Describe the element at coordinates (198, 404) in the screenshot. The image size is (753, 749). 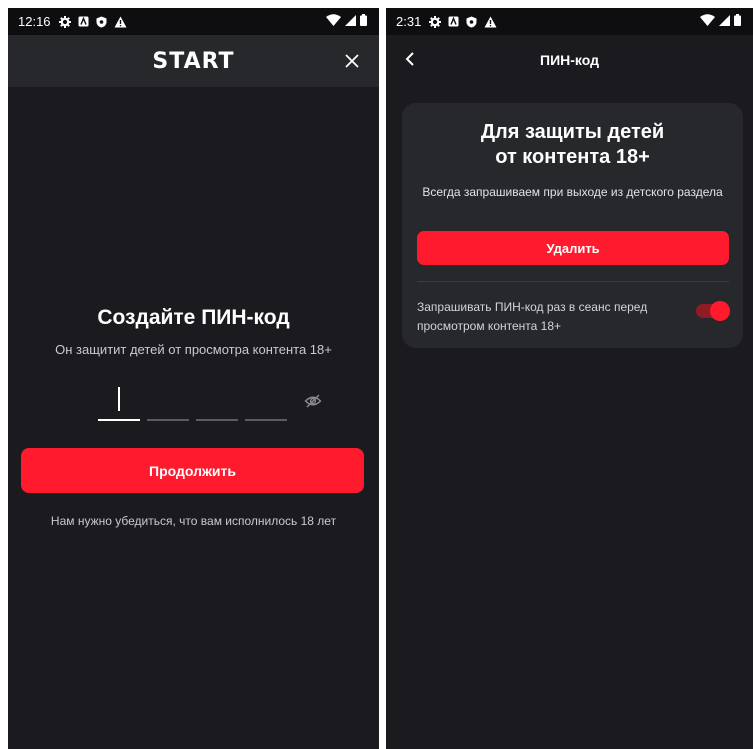
I see `pin-input` at that location.